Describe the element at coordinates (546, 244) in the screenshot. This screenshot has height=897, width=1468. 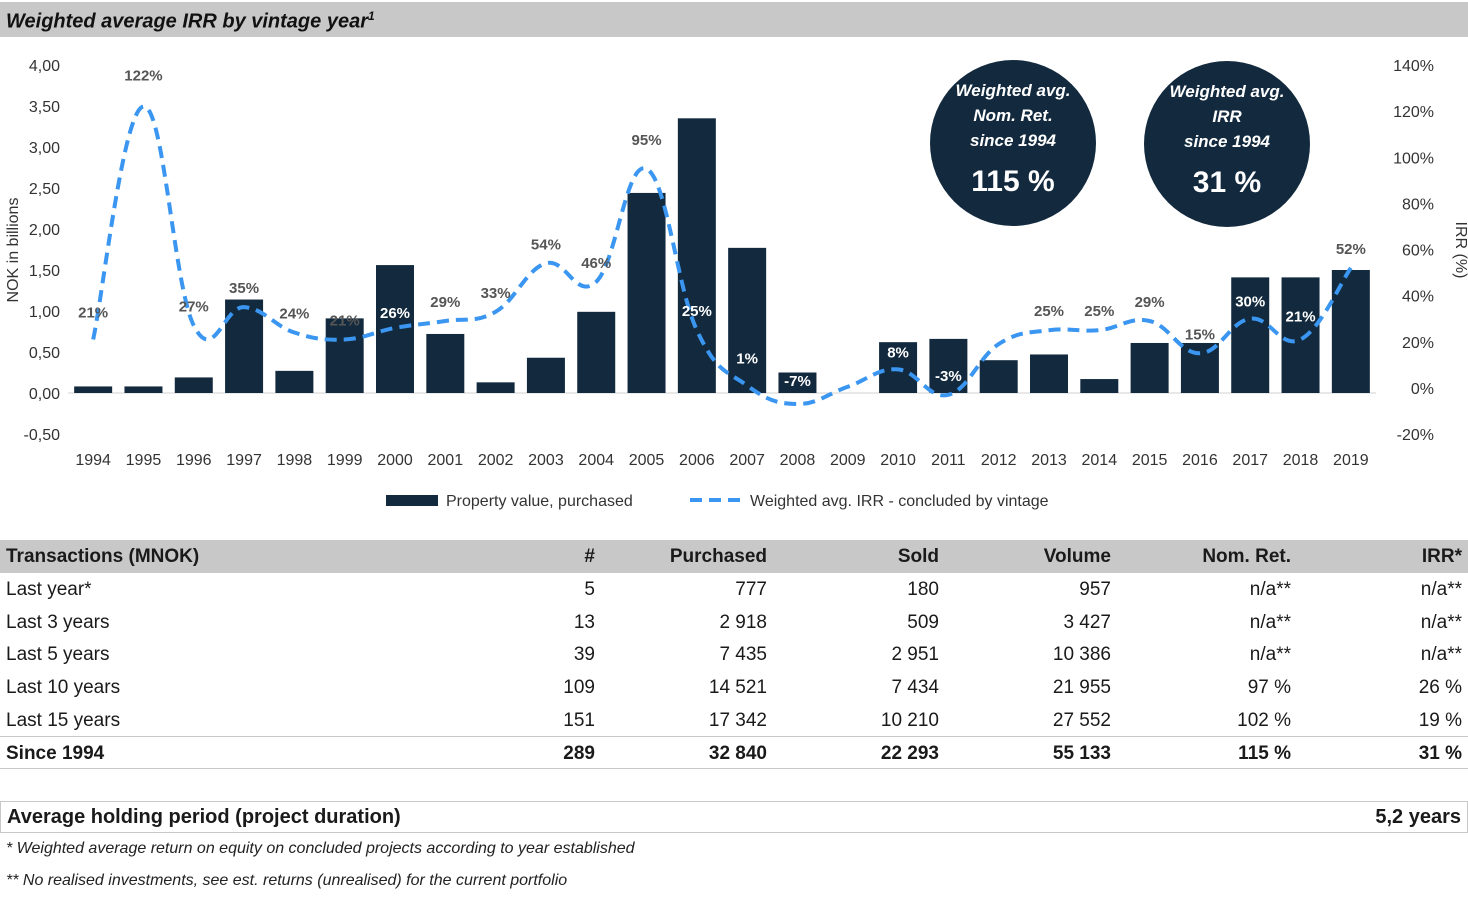
I see `point-label: 54%` at that location.